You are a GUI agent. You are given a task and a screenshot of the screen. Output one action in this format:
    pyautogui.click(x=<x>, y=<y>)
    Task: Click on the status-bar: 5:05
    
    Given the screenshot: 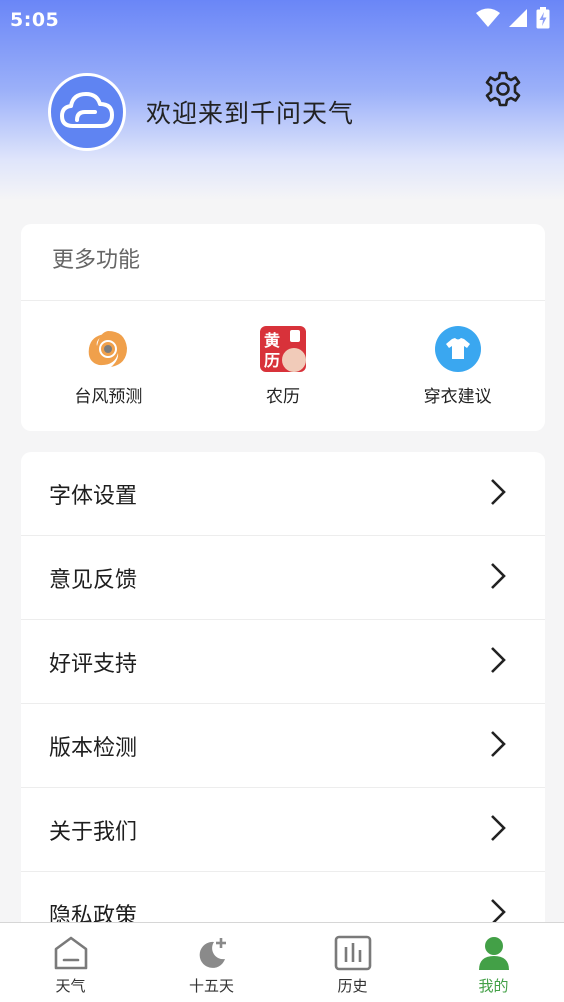 What is the action you would take?
    pyautogui.click(x=282, y=20)
    